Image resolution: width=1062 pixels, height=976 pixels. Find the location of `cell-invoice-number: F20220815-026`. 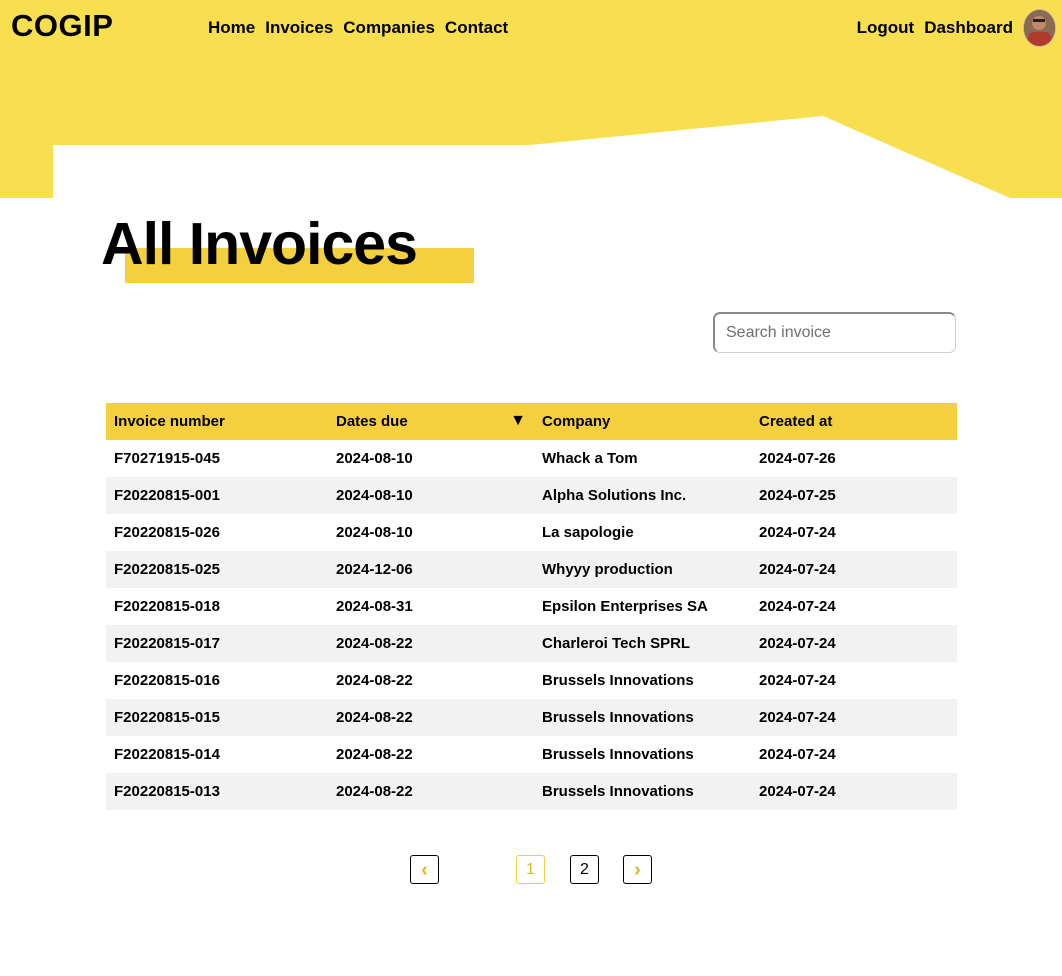

cell-invoice-number: F20220815-026 is located at coordinates (167, 532).